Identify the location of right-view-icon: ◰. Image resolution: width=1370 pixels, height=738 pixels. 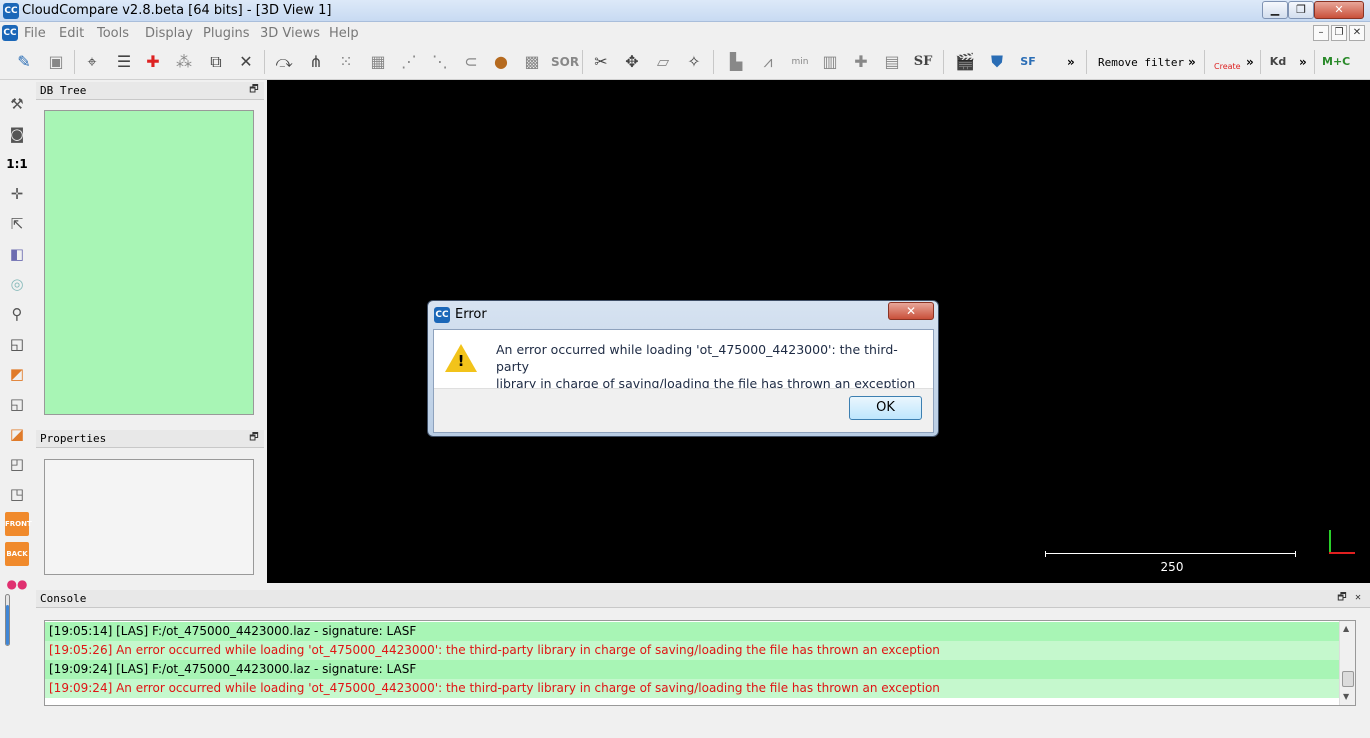
(17, 464).